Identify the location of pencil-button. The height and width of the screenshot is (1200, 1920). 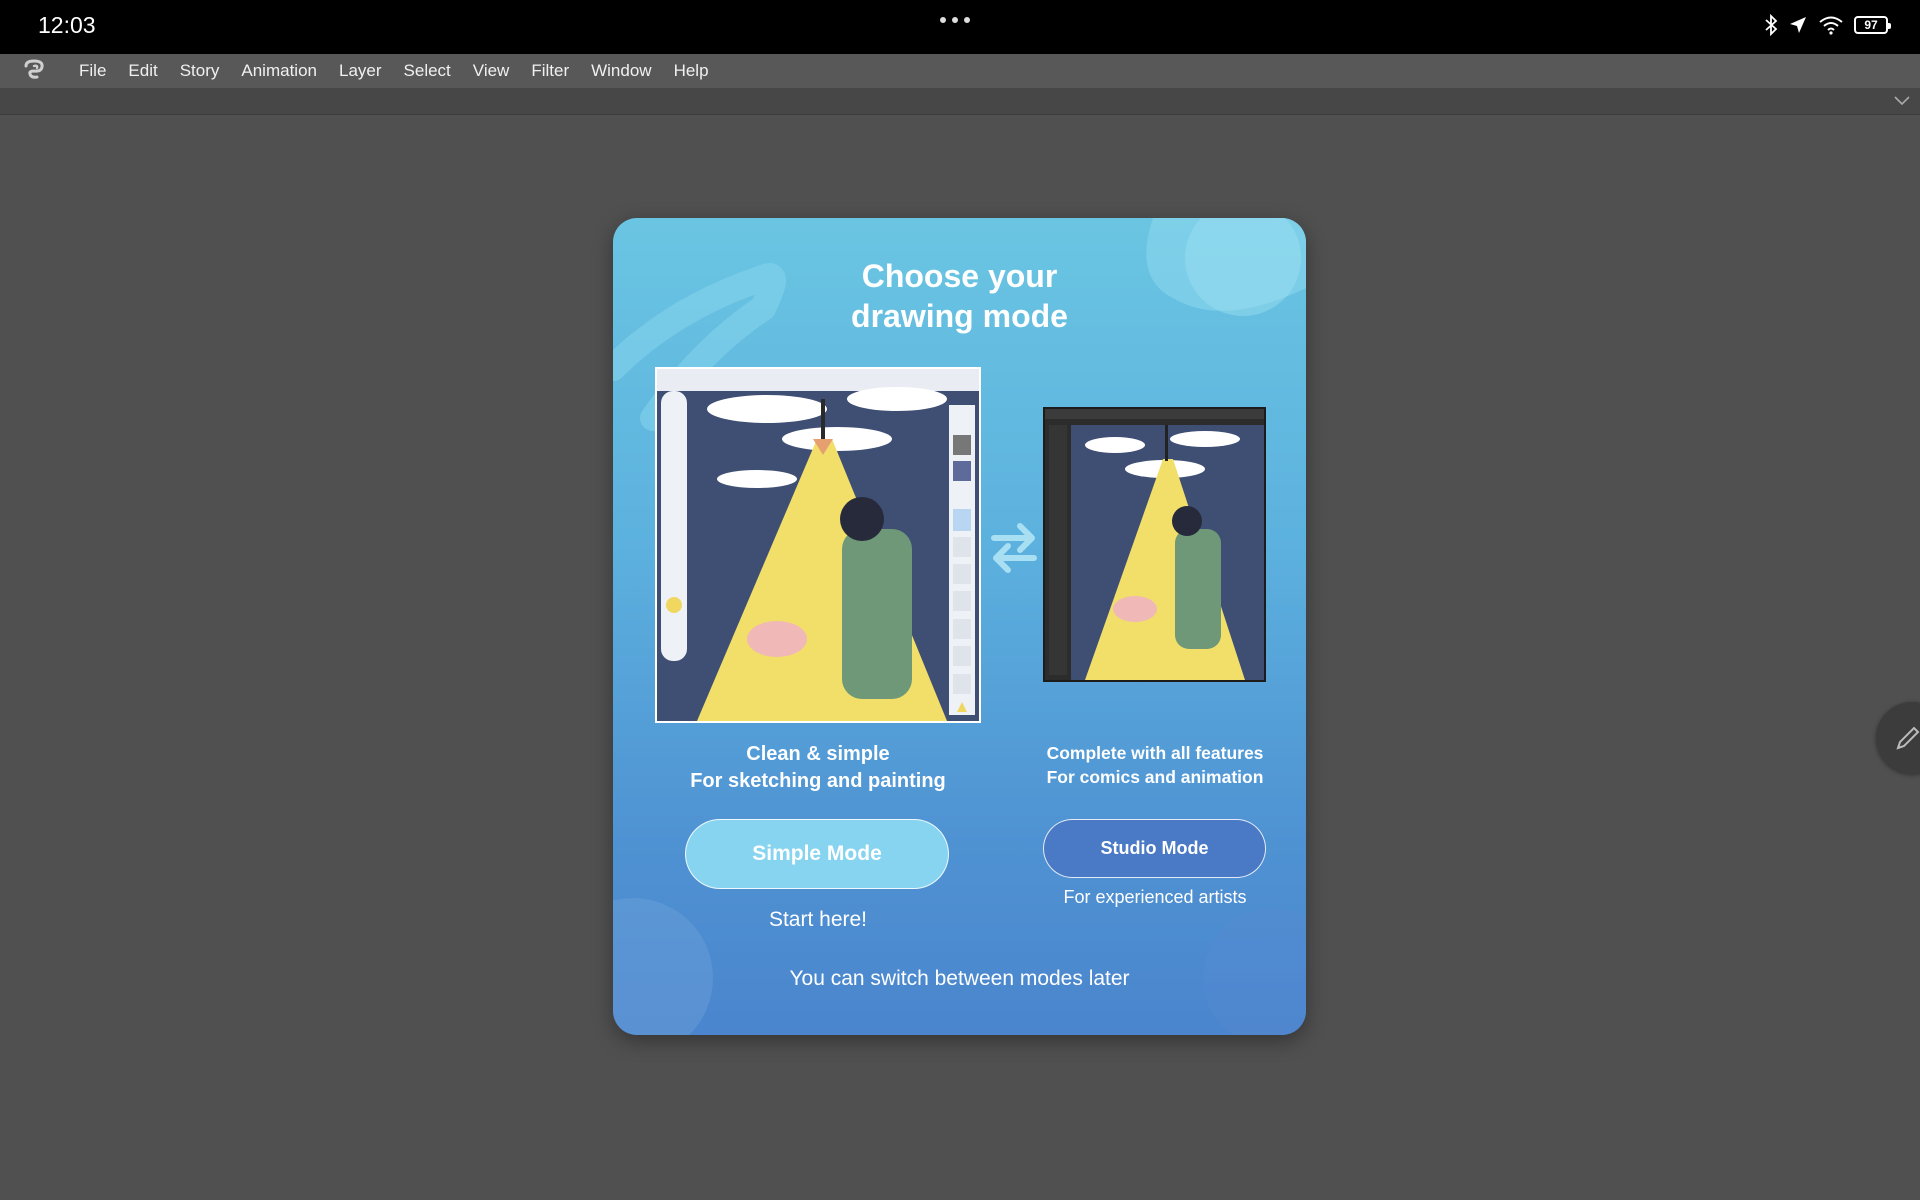
(1898, 738).